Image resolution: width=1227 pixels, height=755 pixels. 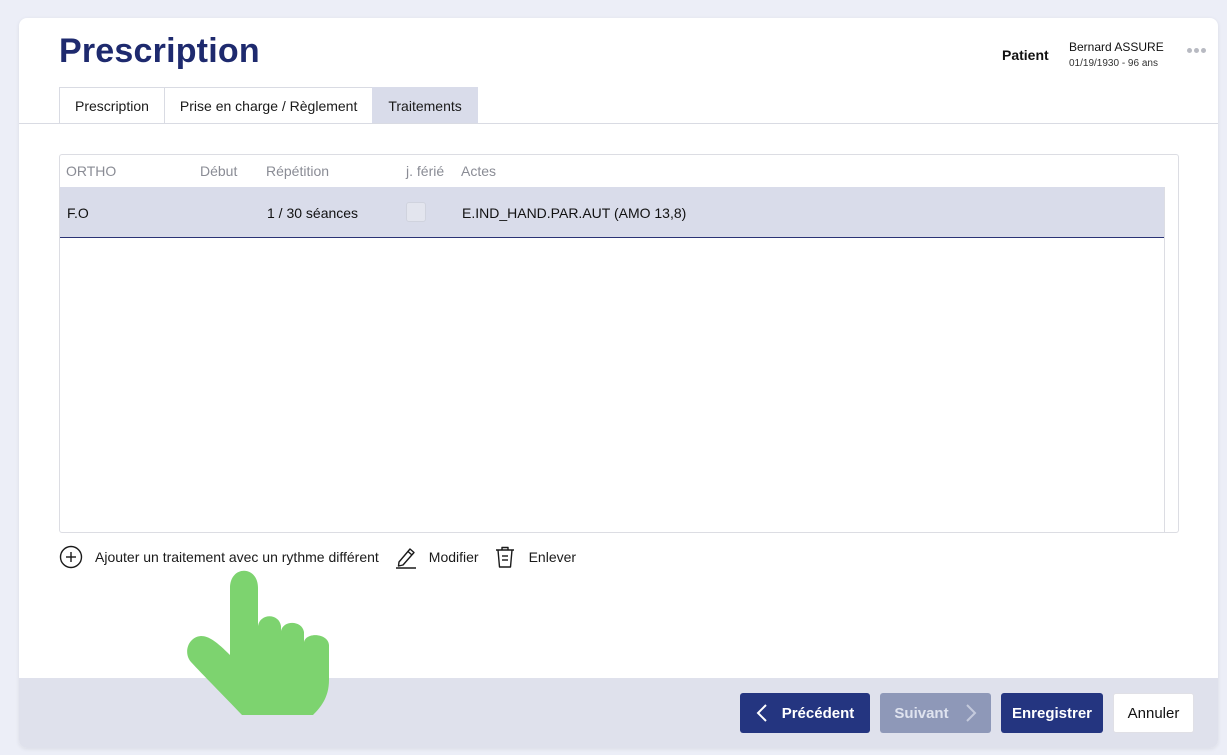 I want to click on cell-ortho: F.O, so click(x=78, y=213).